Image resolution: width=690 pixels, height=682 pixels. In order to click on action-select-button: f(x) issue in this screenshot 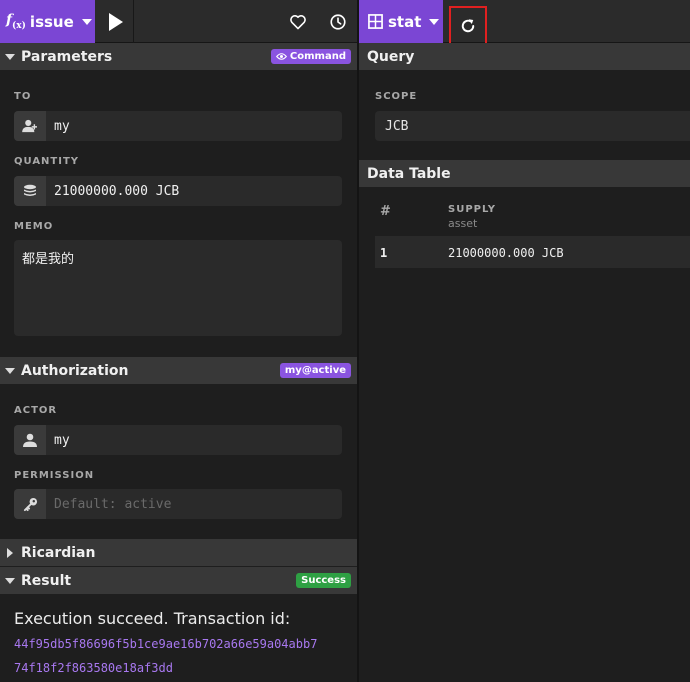, I will do `click(47, 21)`.